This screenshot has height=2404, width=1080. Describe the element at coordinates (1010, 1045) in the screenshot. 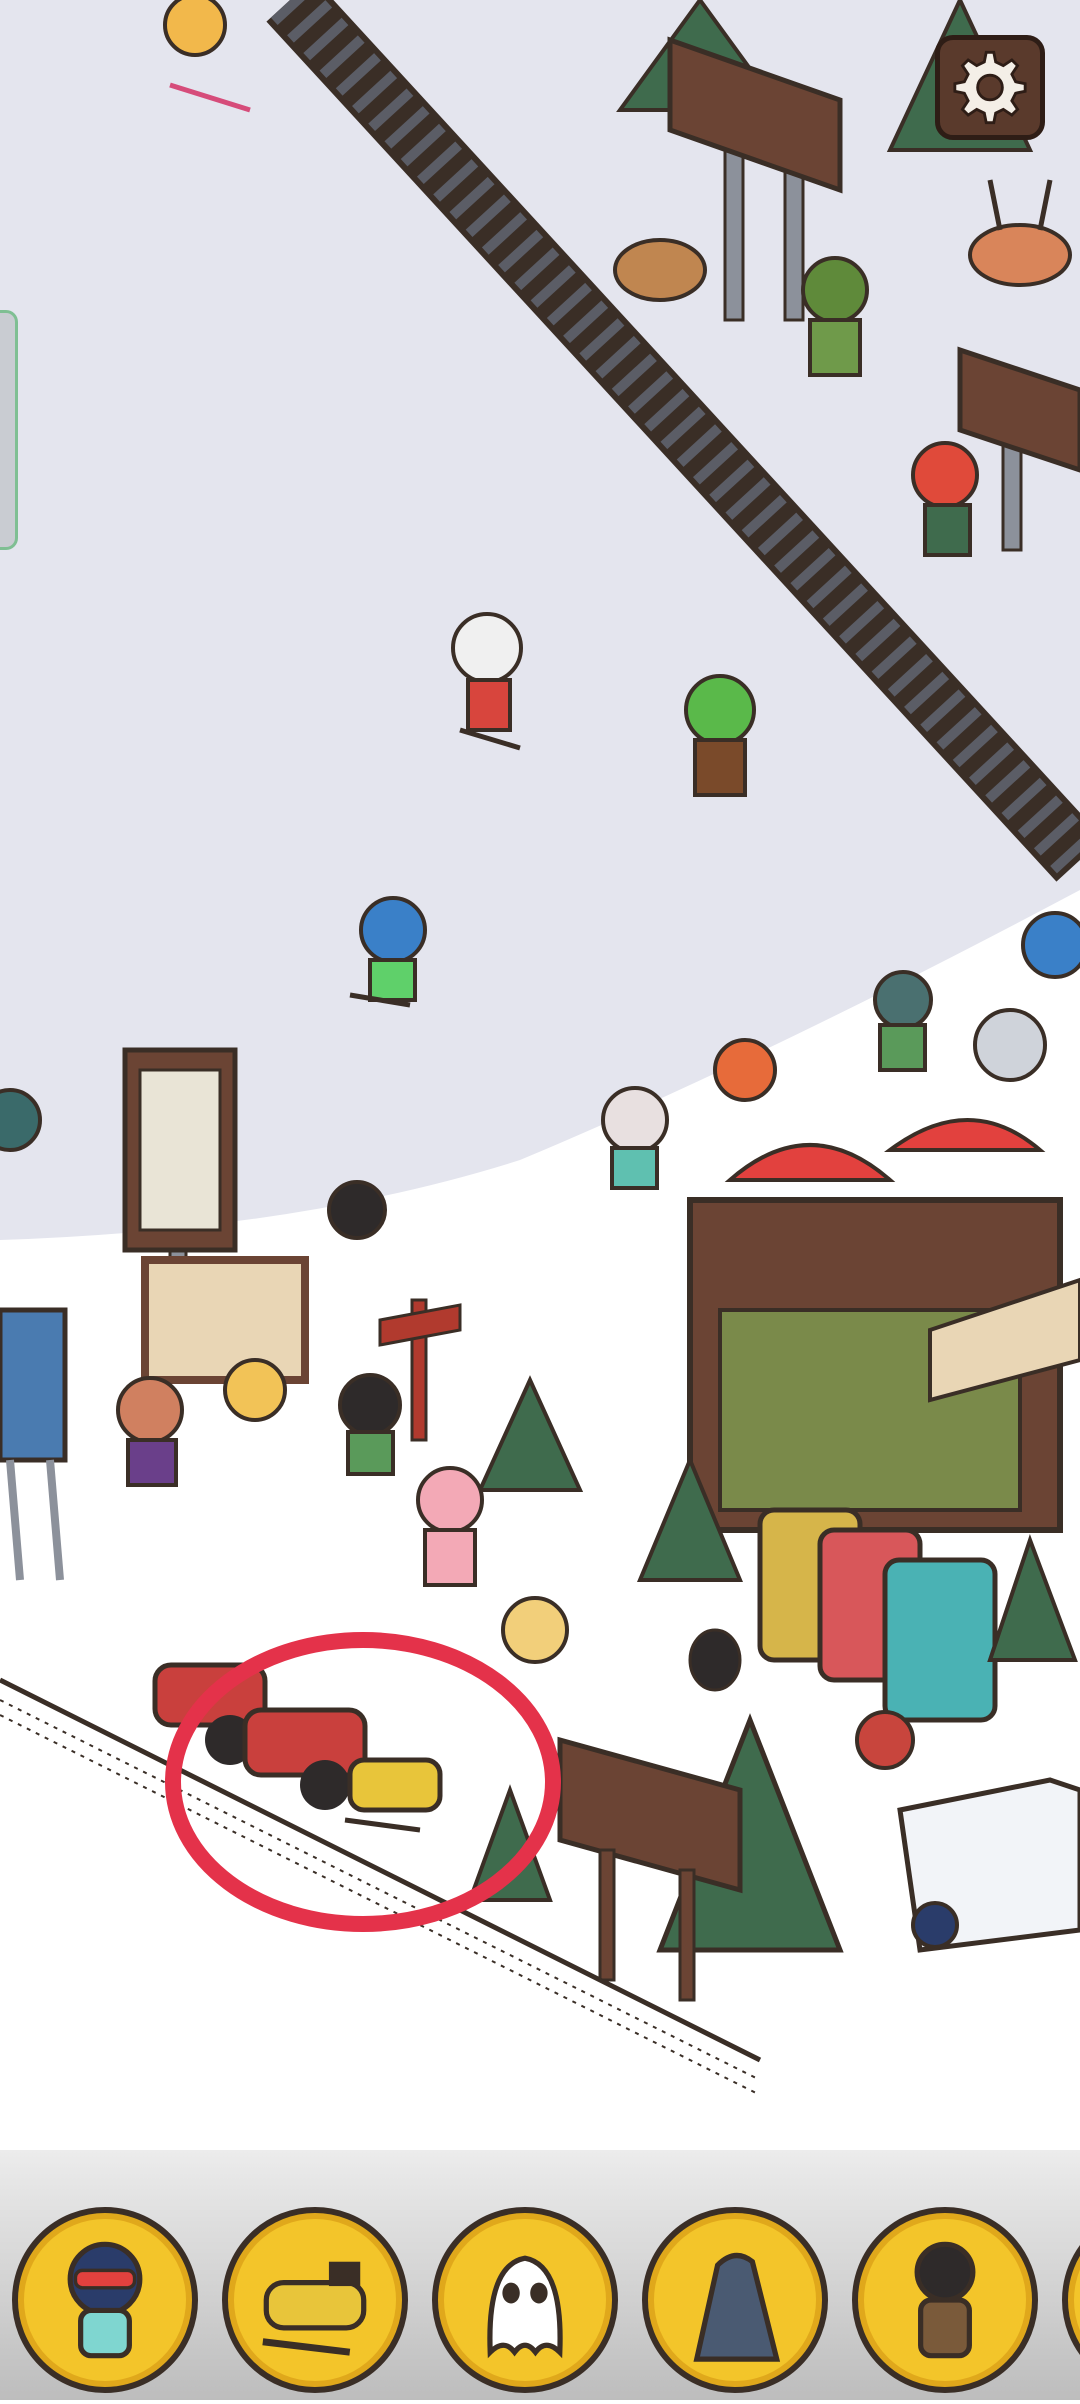

I see `character-grey-hair` at that location.